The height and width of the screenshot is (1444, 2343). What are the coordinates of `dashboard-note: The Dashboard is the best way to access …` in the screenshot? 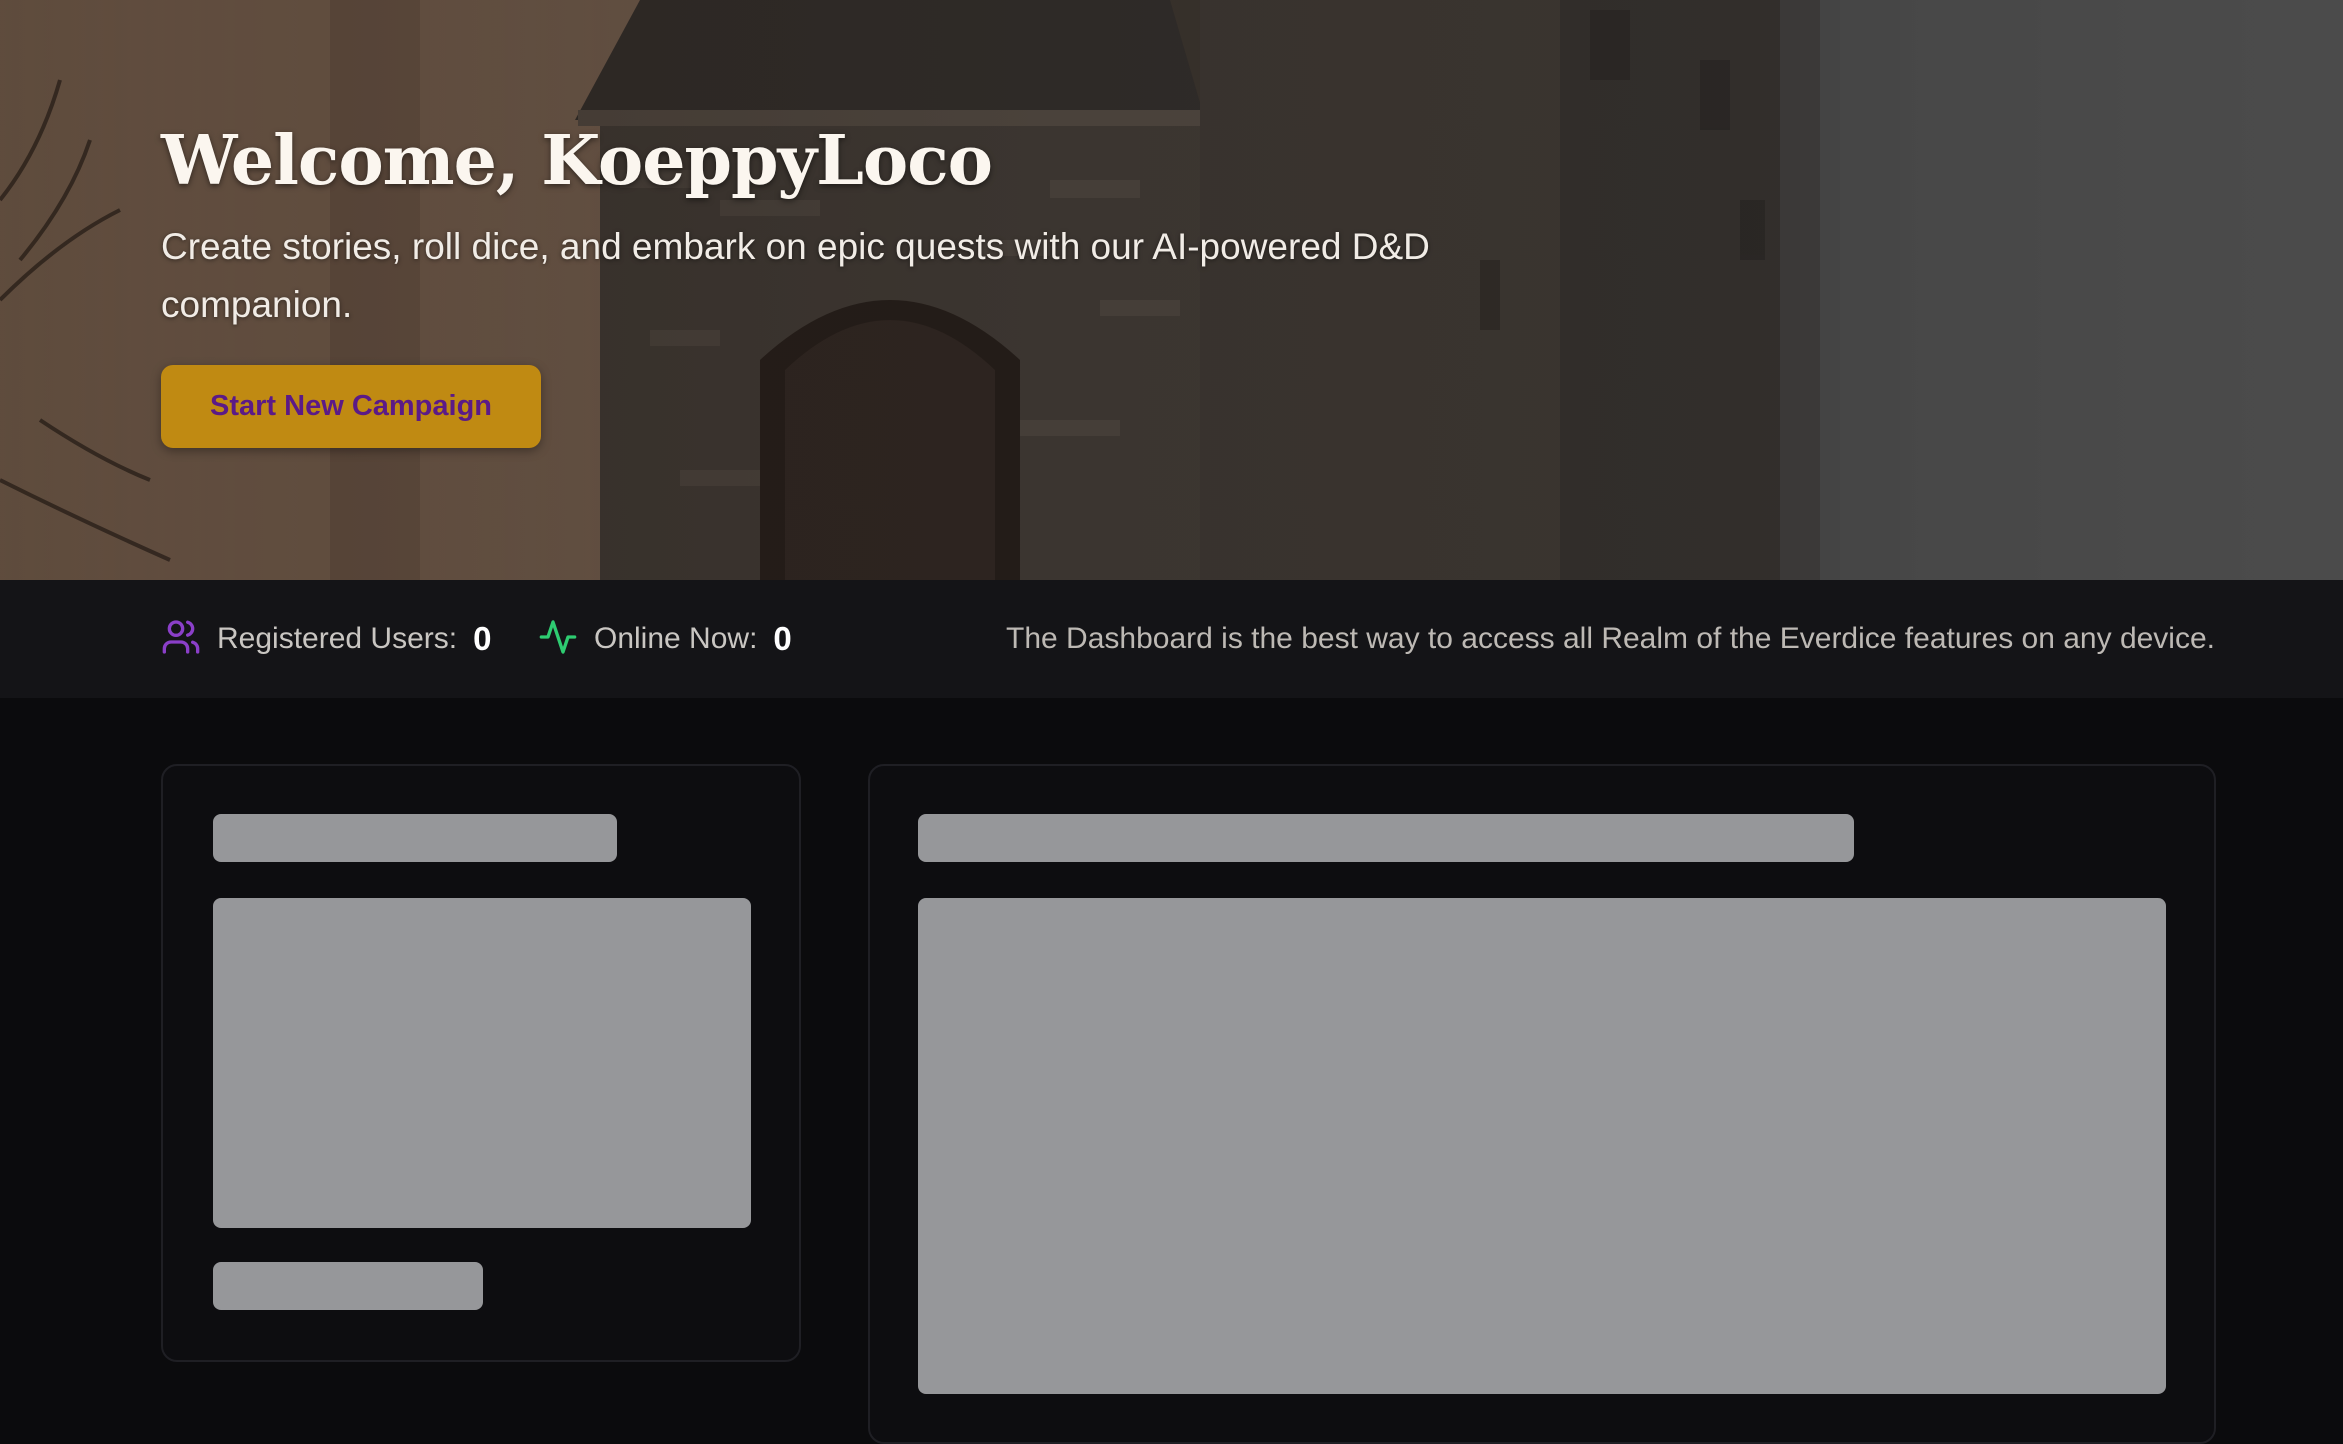 It's located at (1610, 638).